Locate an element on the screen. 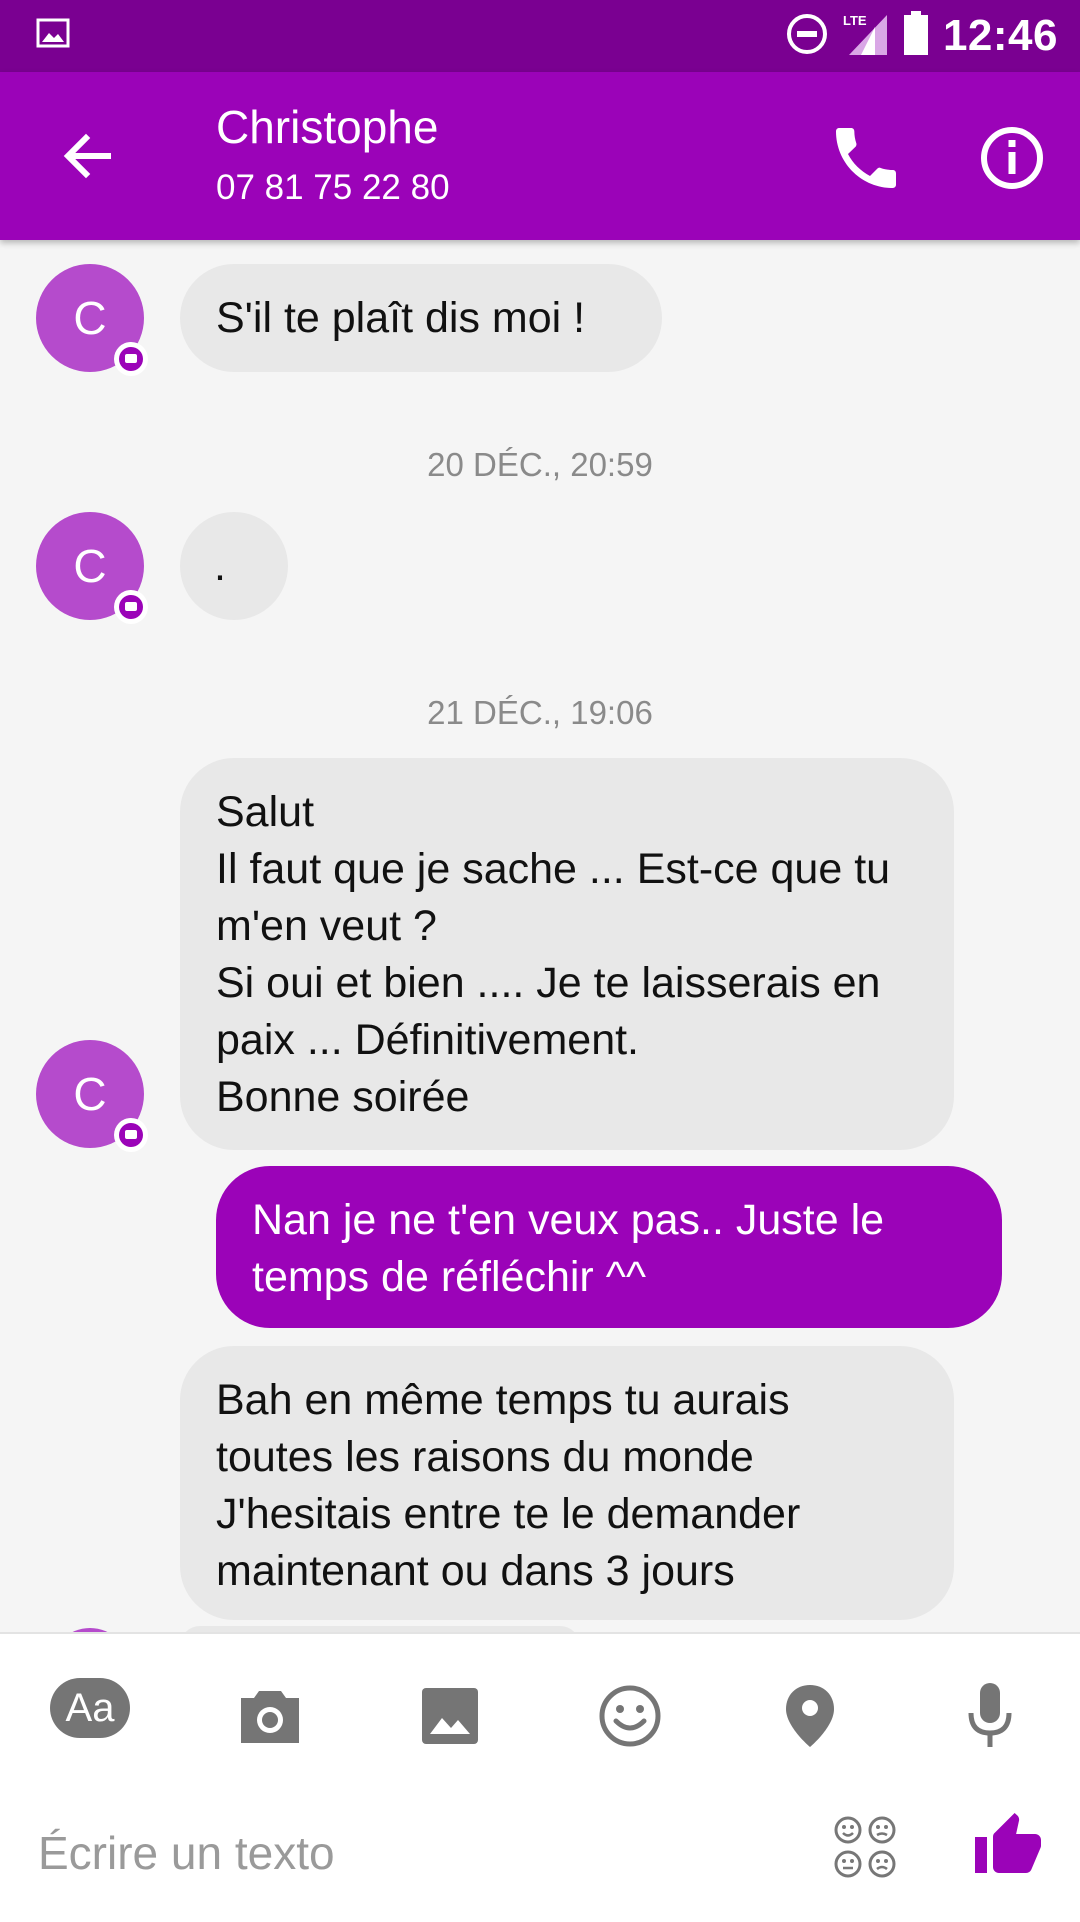 The width and height of the screenshot is (1080, 1922). text-format-button: Aa is located at coordinates (90, 1708).